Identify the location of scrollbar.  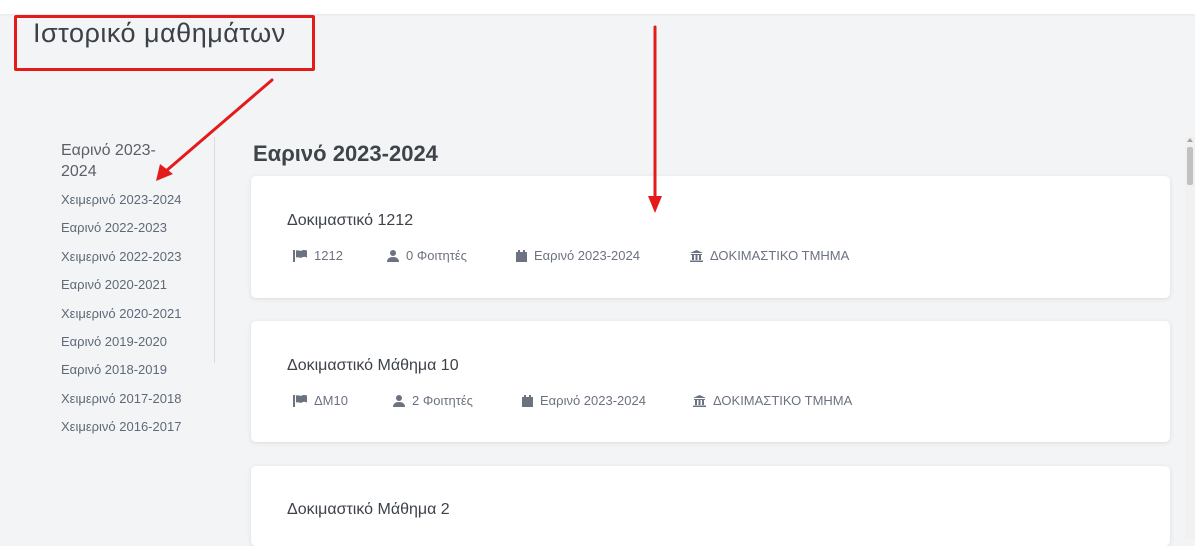
(1190, 338).